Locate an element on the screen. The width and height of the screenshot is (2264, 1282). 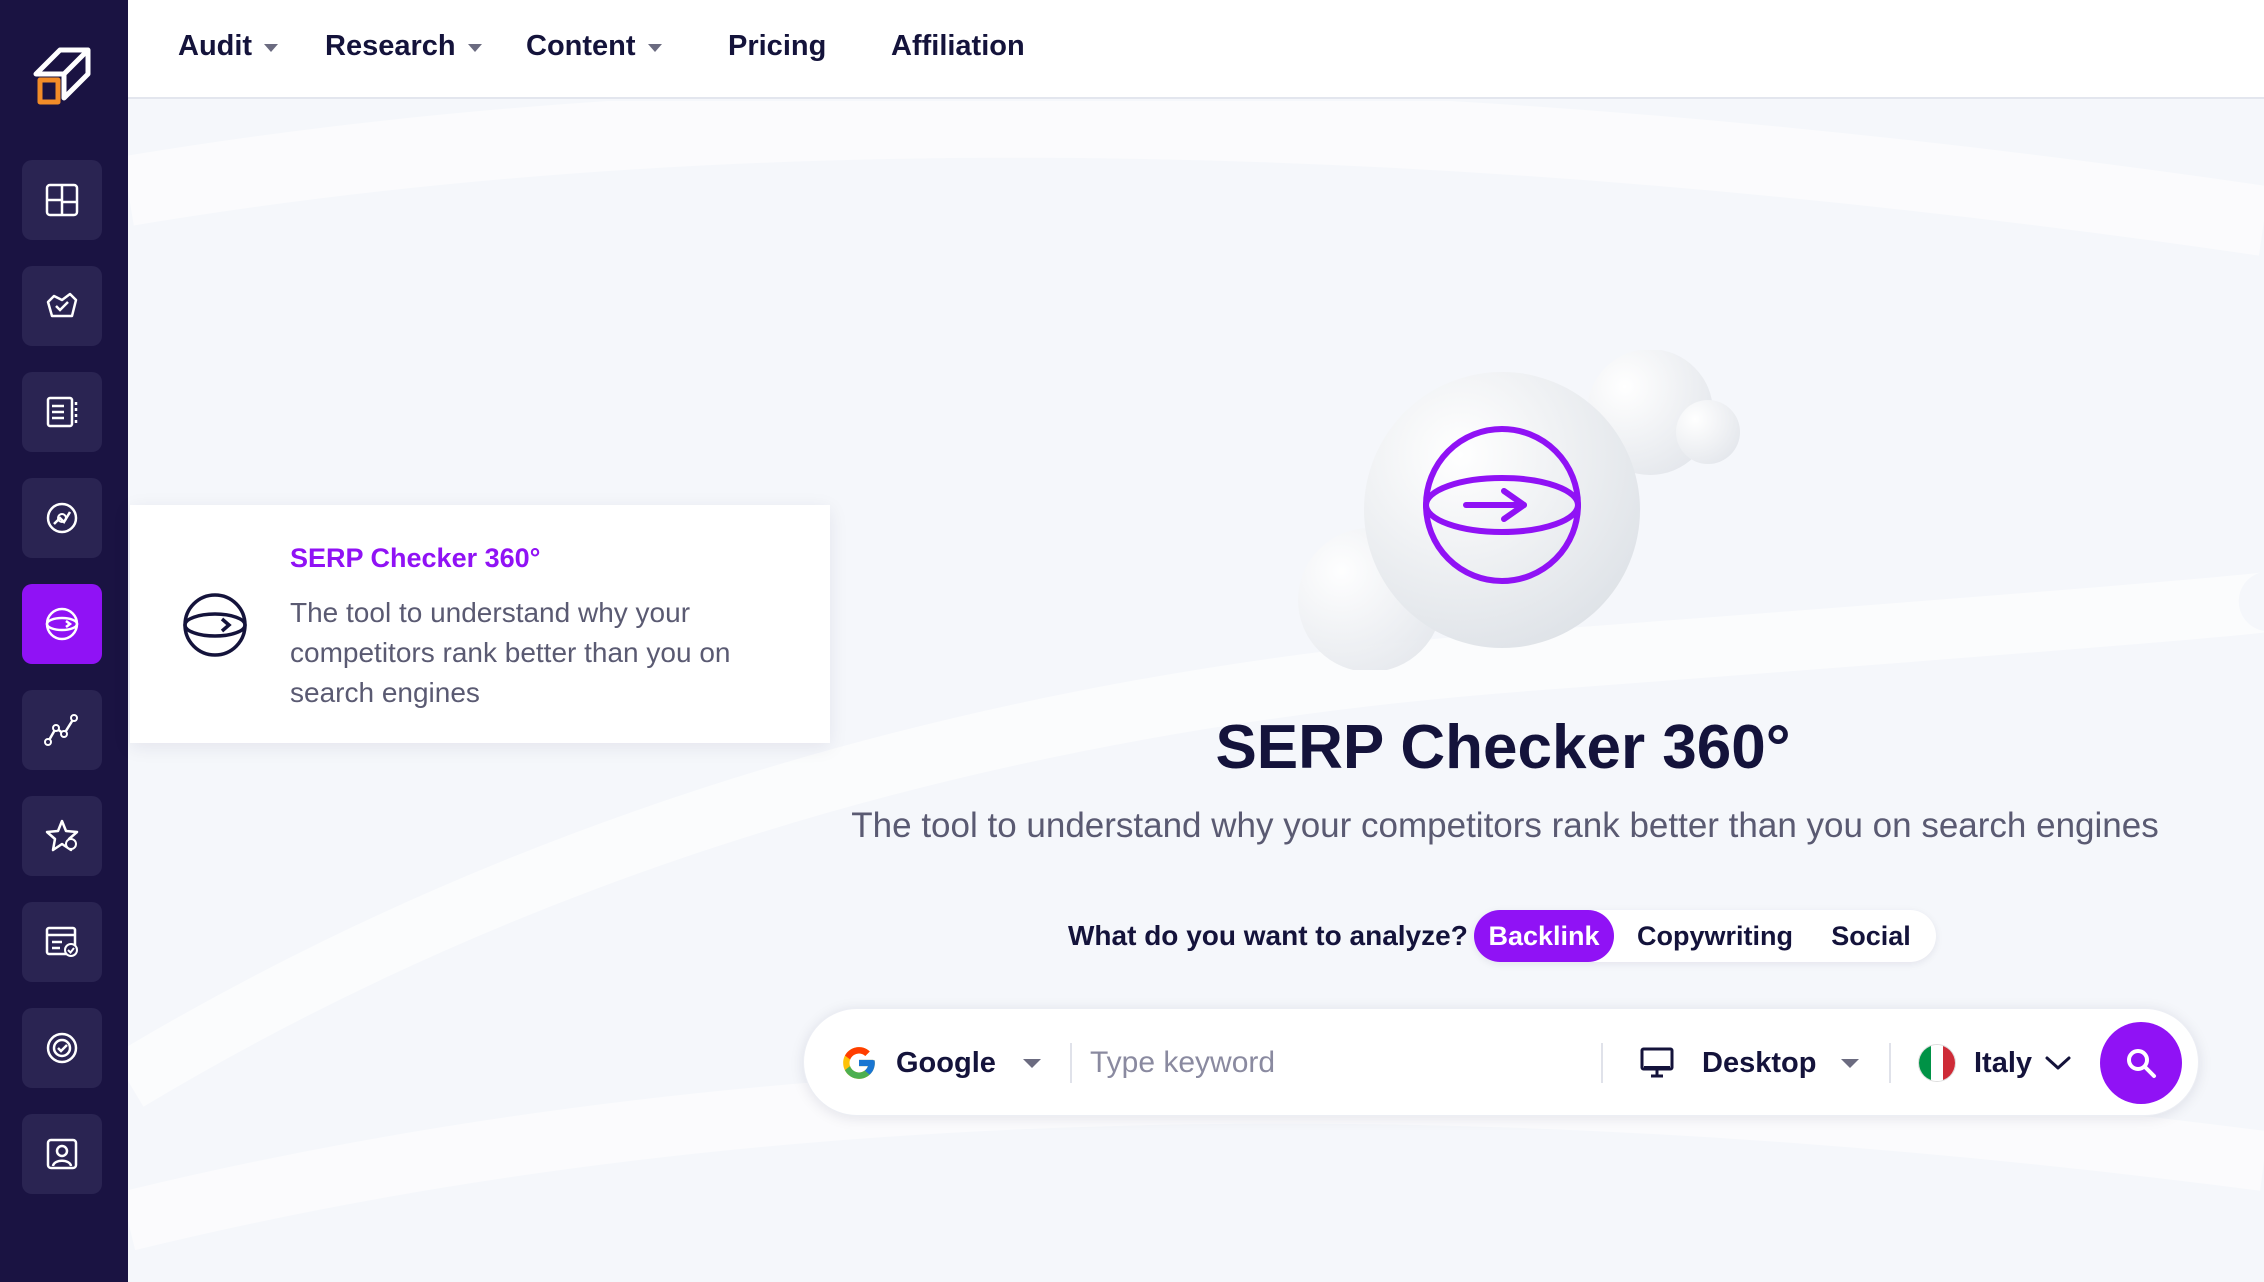
device-label: Desktop is located at coordinates (1759, 1062).